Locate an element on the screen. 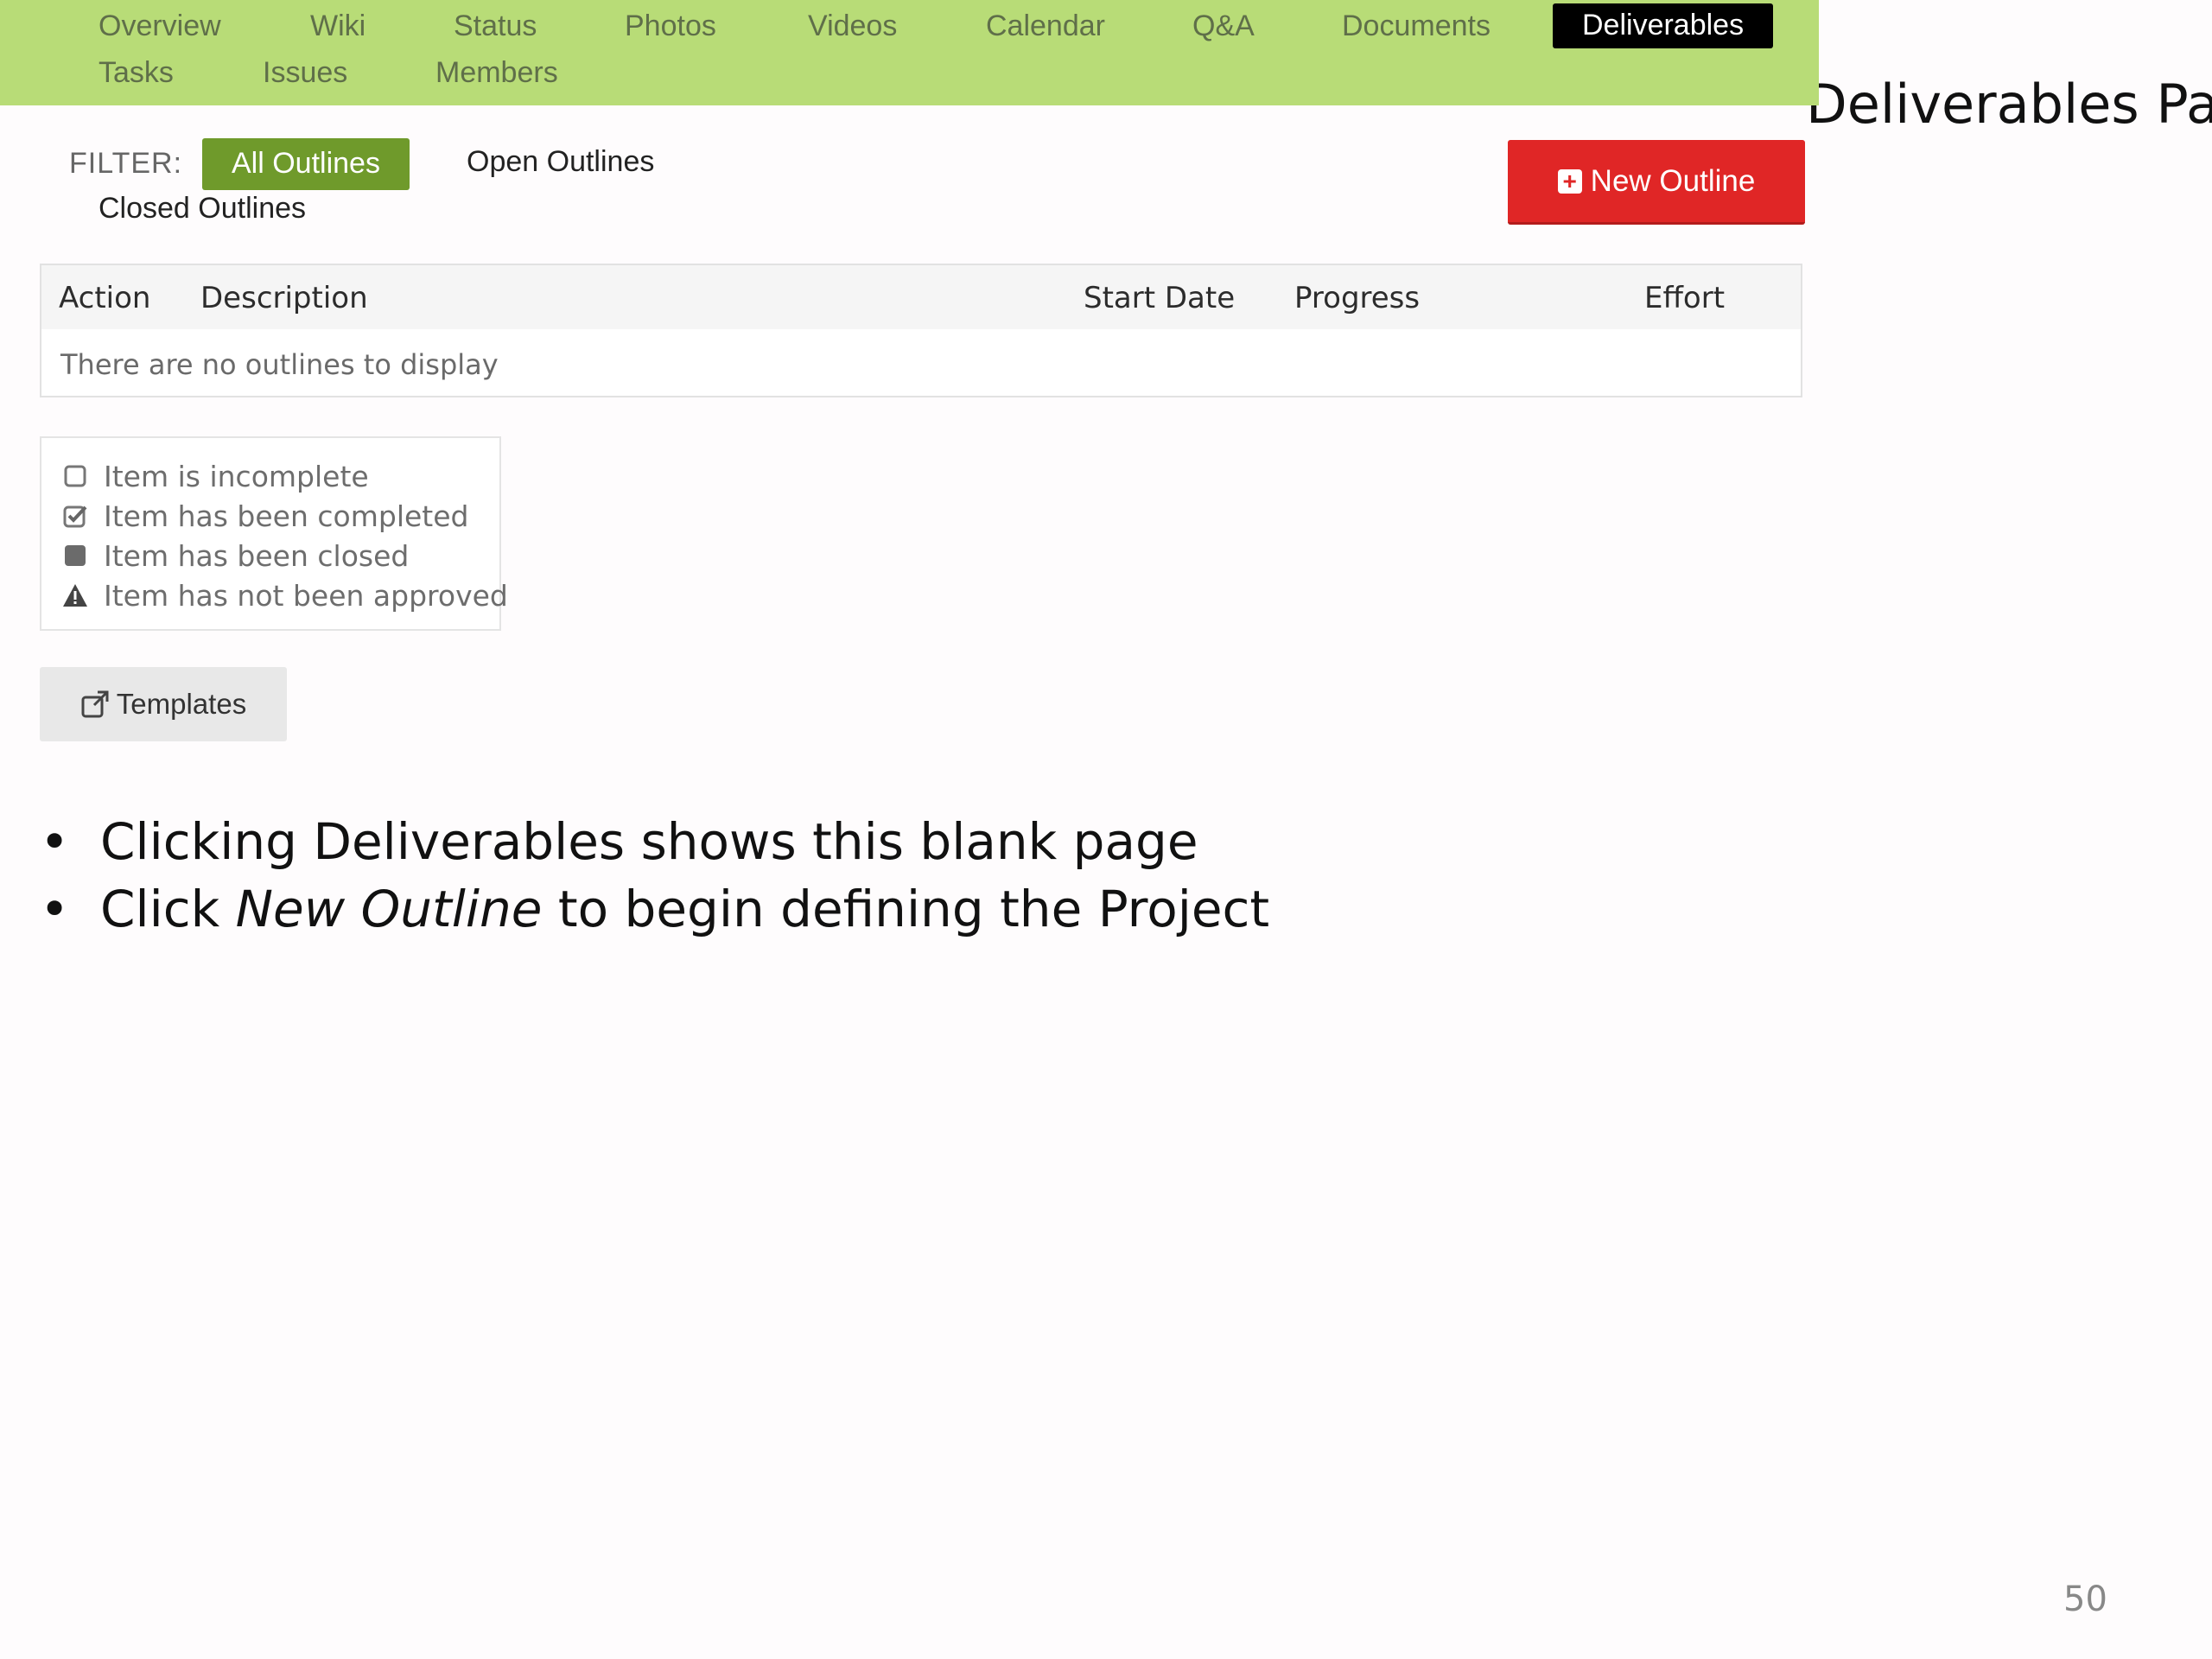 The image size is (2212, 1659). filter-open-outlines: Open Outlines is located at coordinates (560, 161).